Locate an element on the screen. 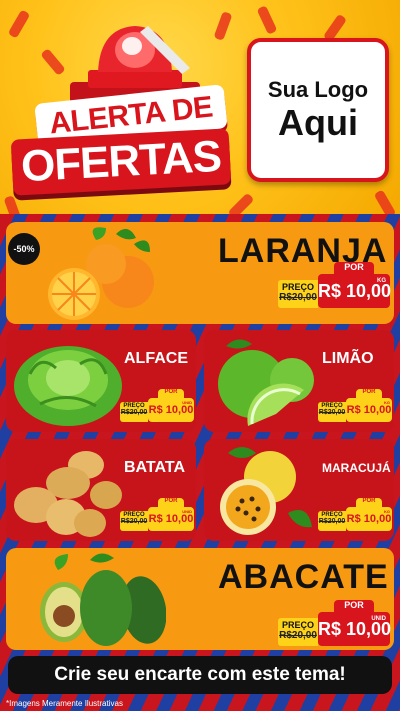 The height and width of the screenshot is (711, 400). potato-image is located at coordinates (68, 494).